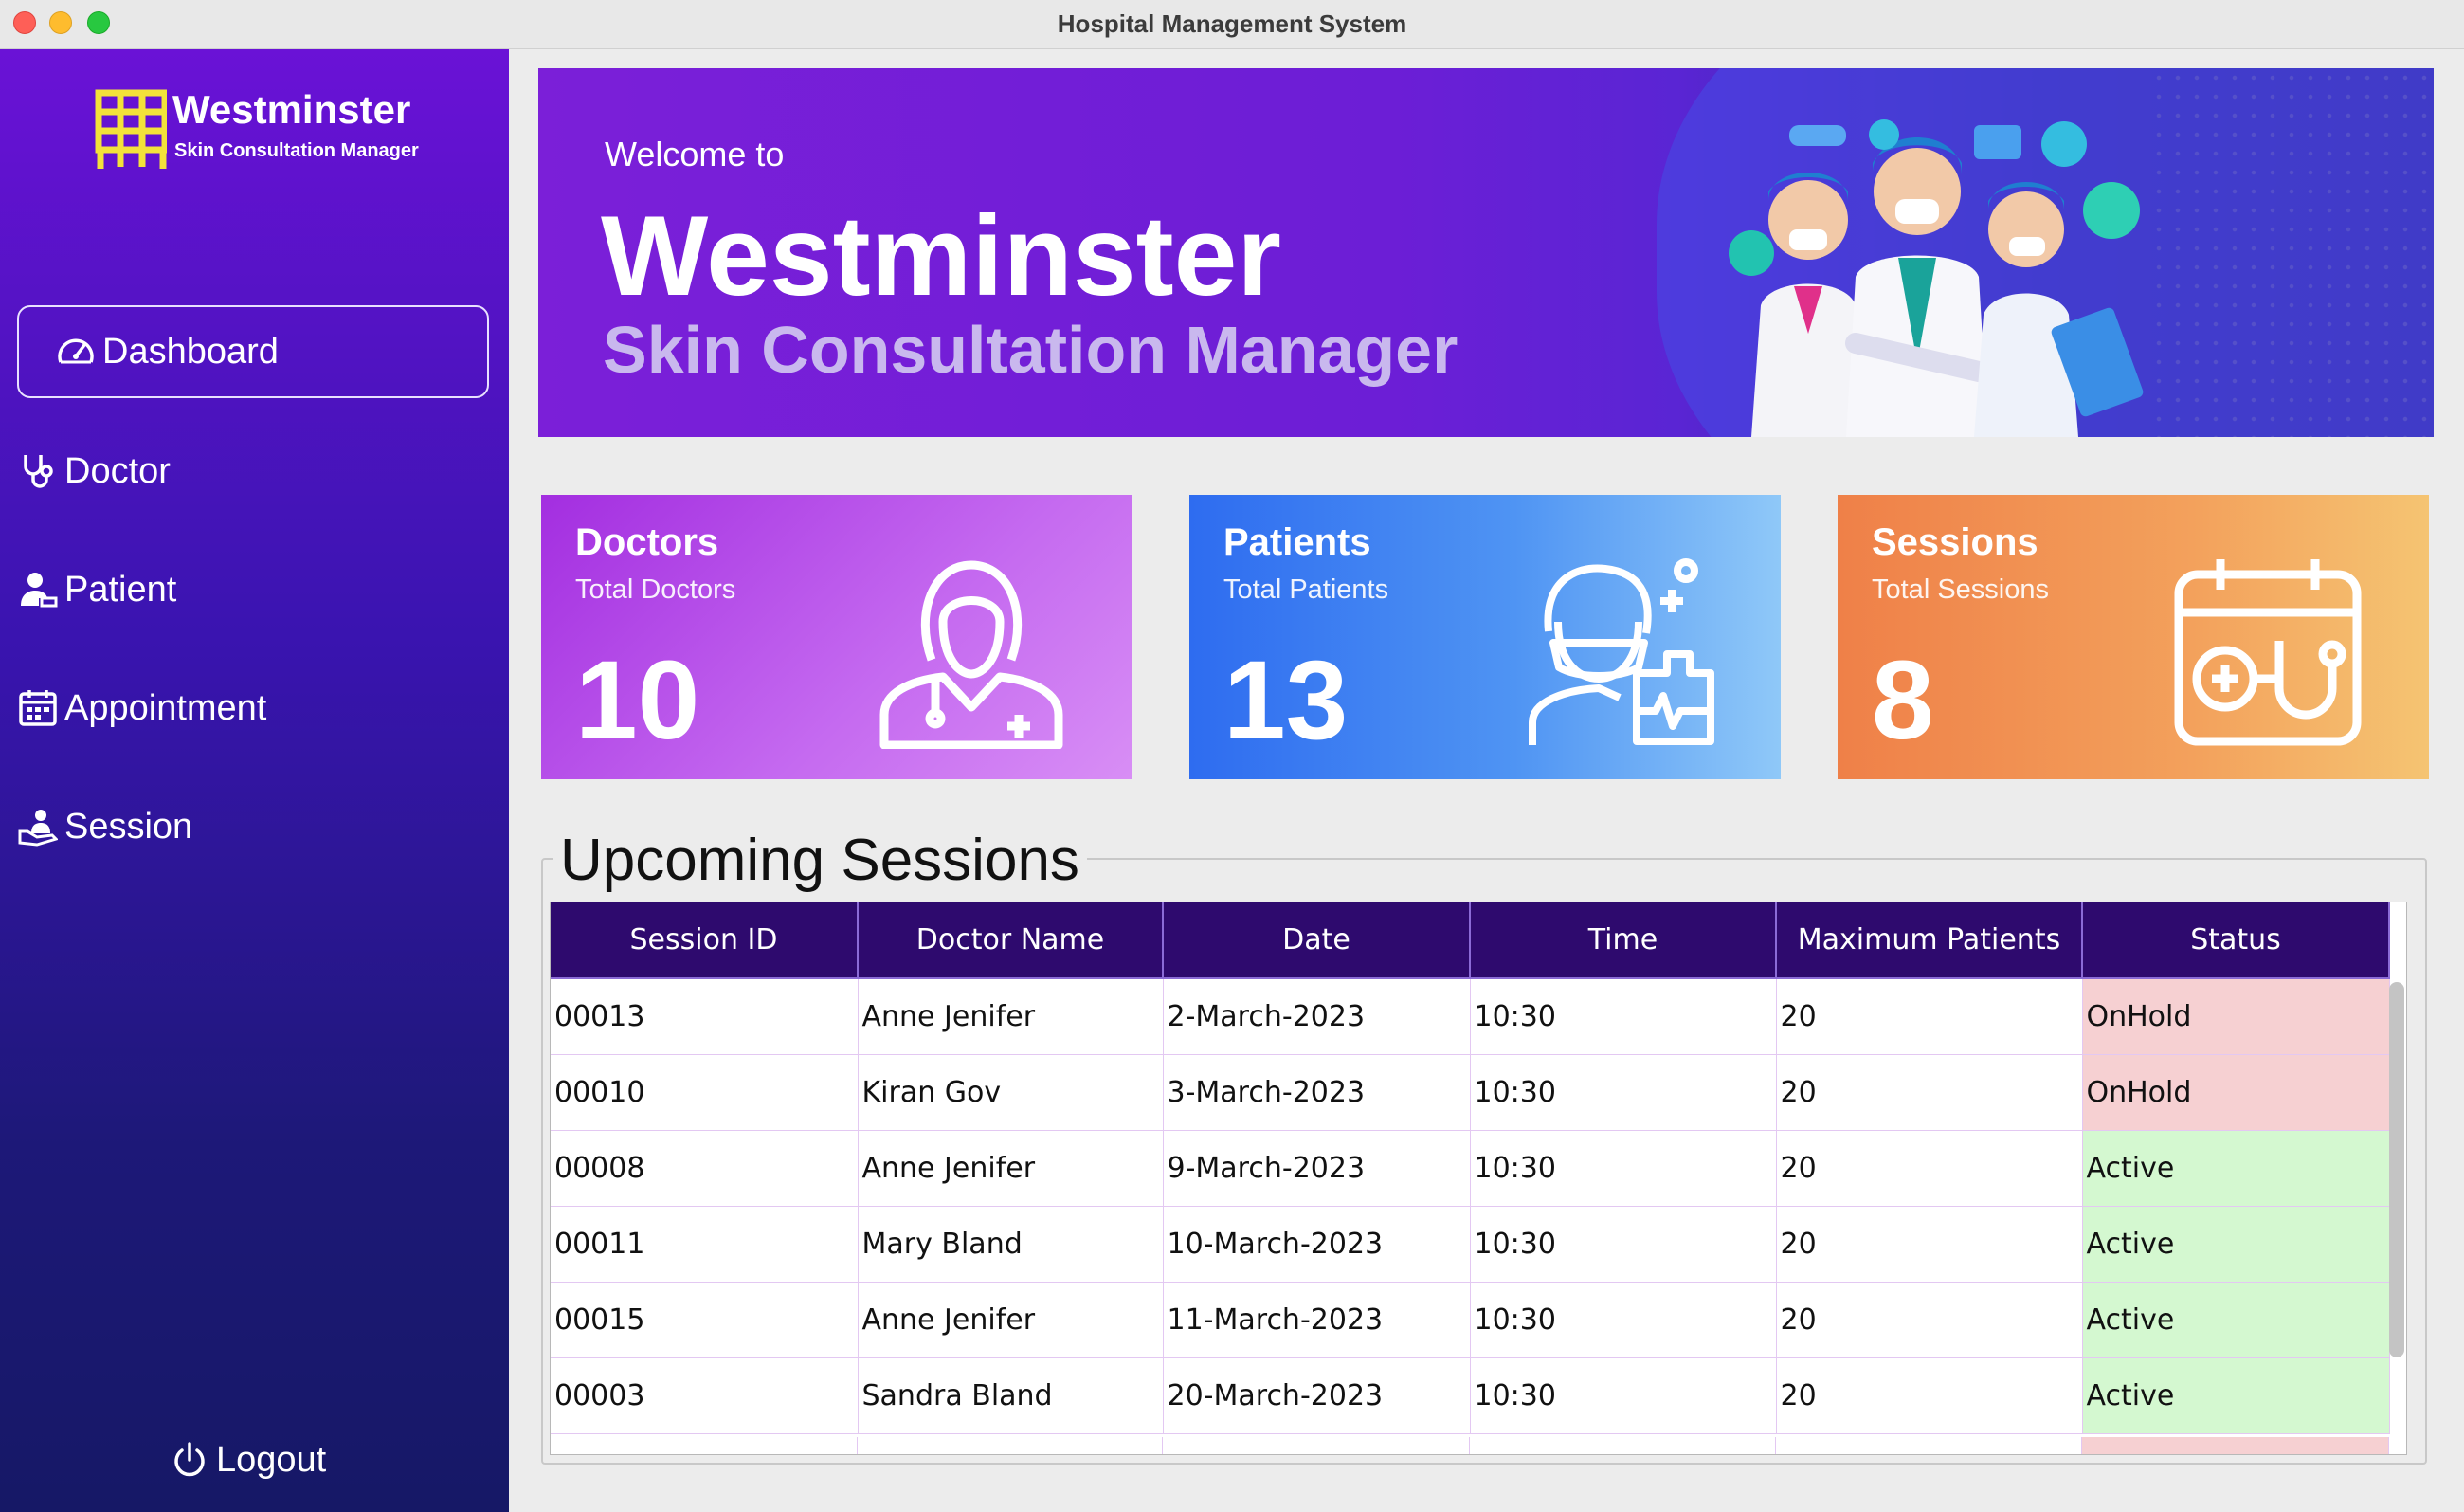 The height and width of the screenshot is (1512, 2464). What do you see at coordinates (38, 708) in the screenshot?
I see `calendar-icon` at bounding box center [38, 708].